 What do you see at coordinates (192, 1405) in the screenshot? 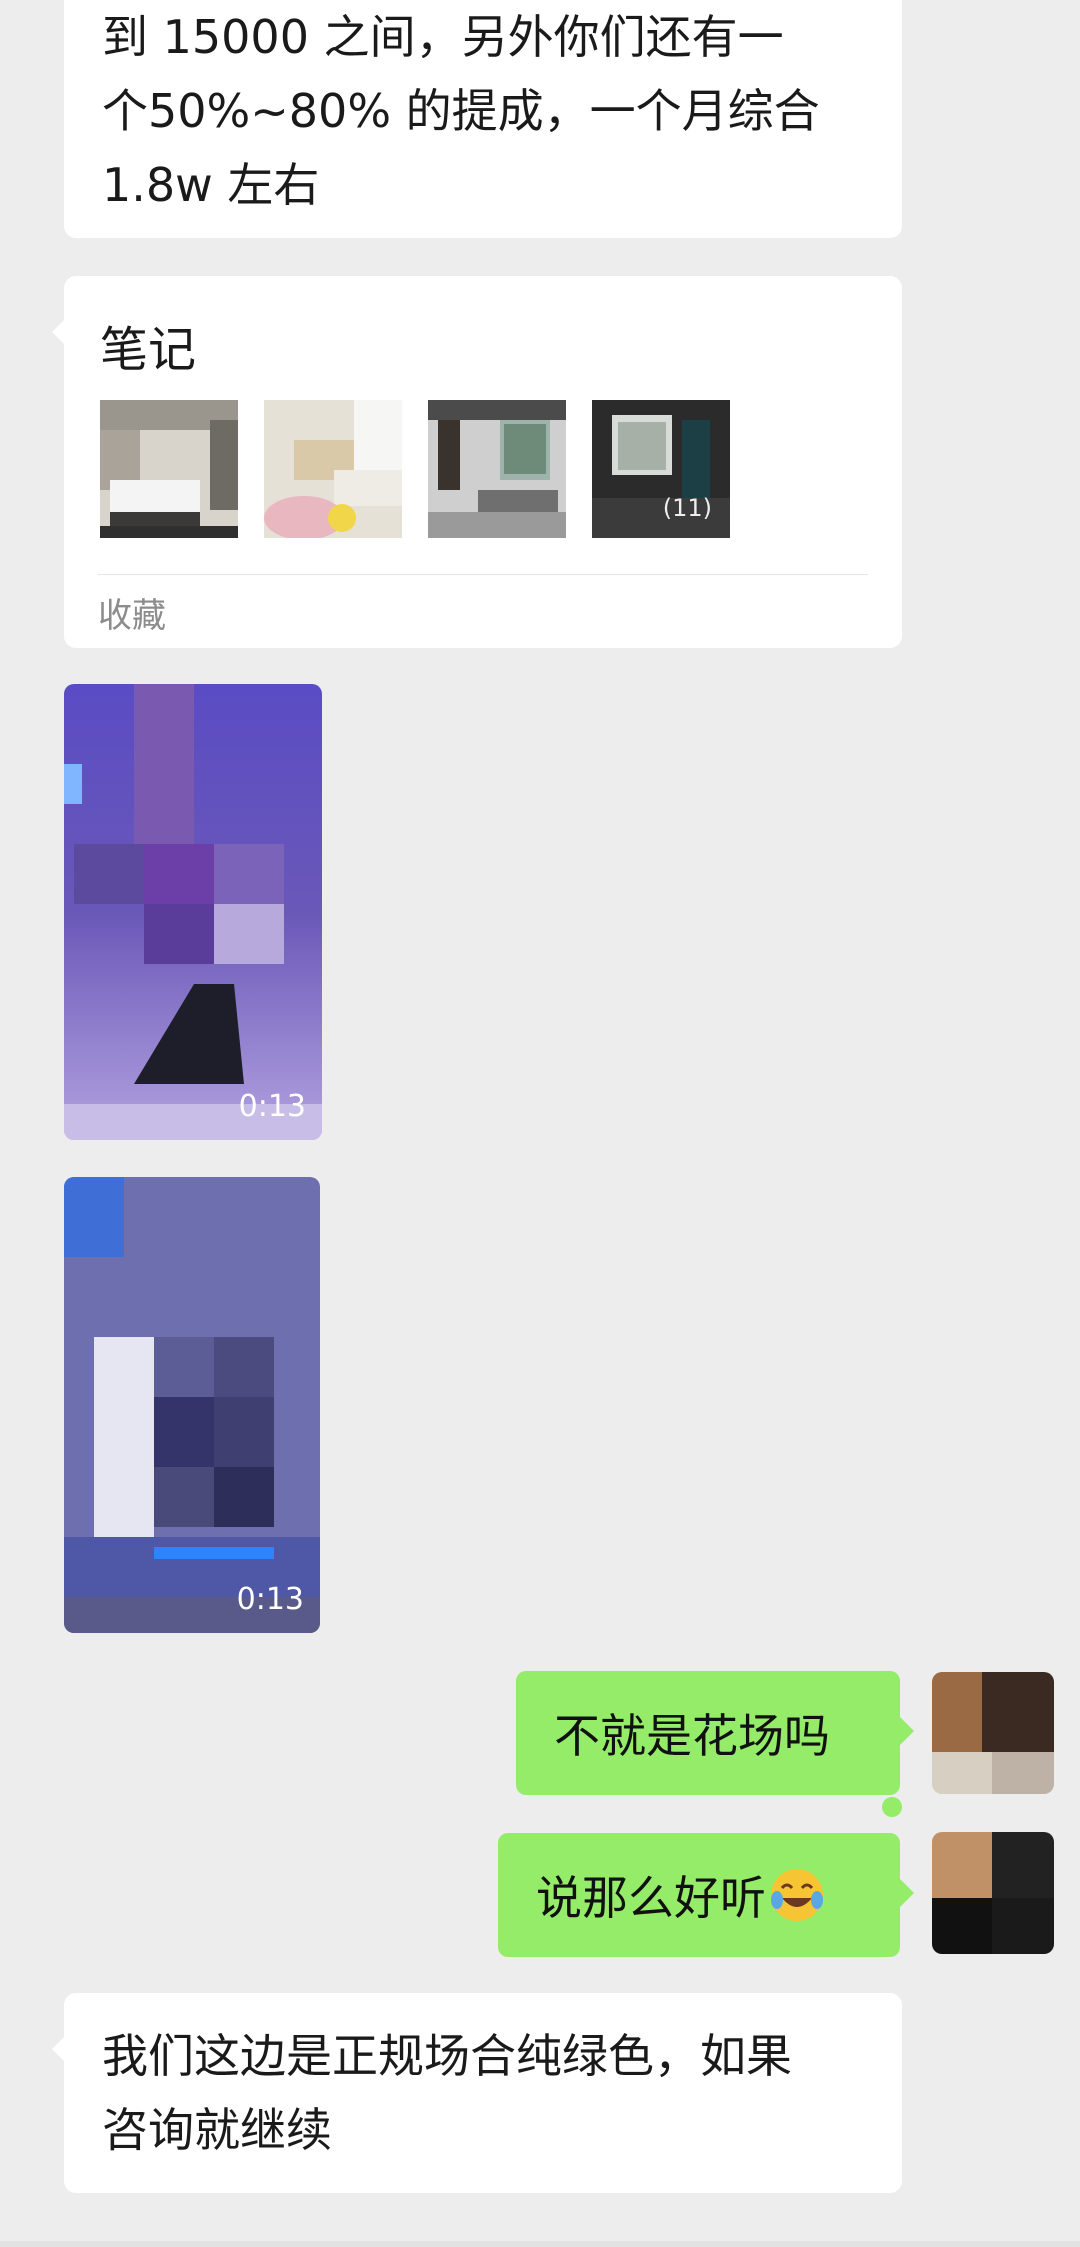
I see `video-message-2: 0:13` at bounding box center [192, 1405].